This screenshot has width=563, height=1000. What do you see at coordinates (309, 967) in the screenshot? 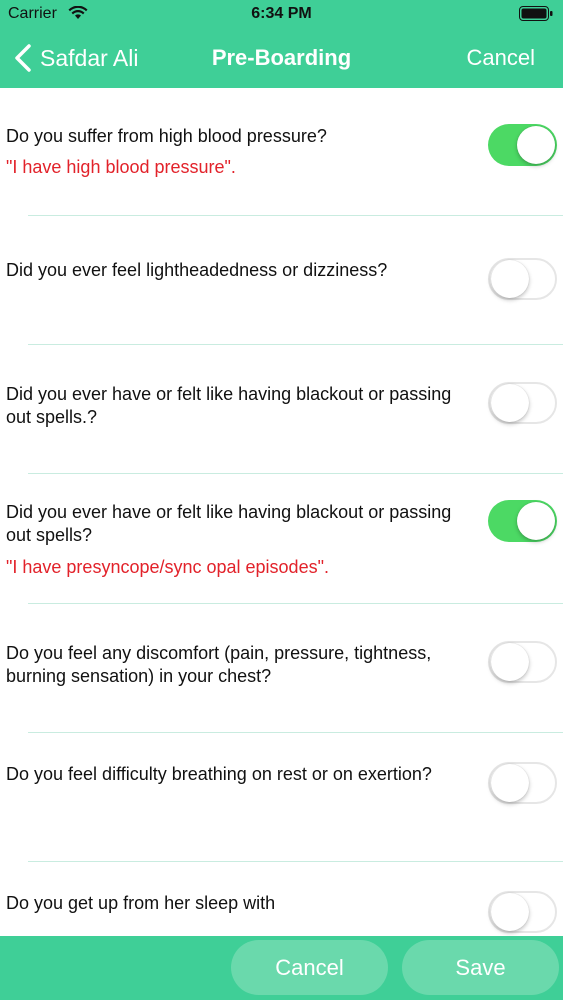
I see `cancel-button: Cancel` at bounding box center [309, 967].